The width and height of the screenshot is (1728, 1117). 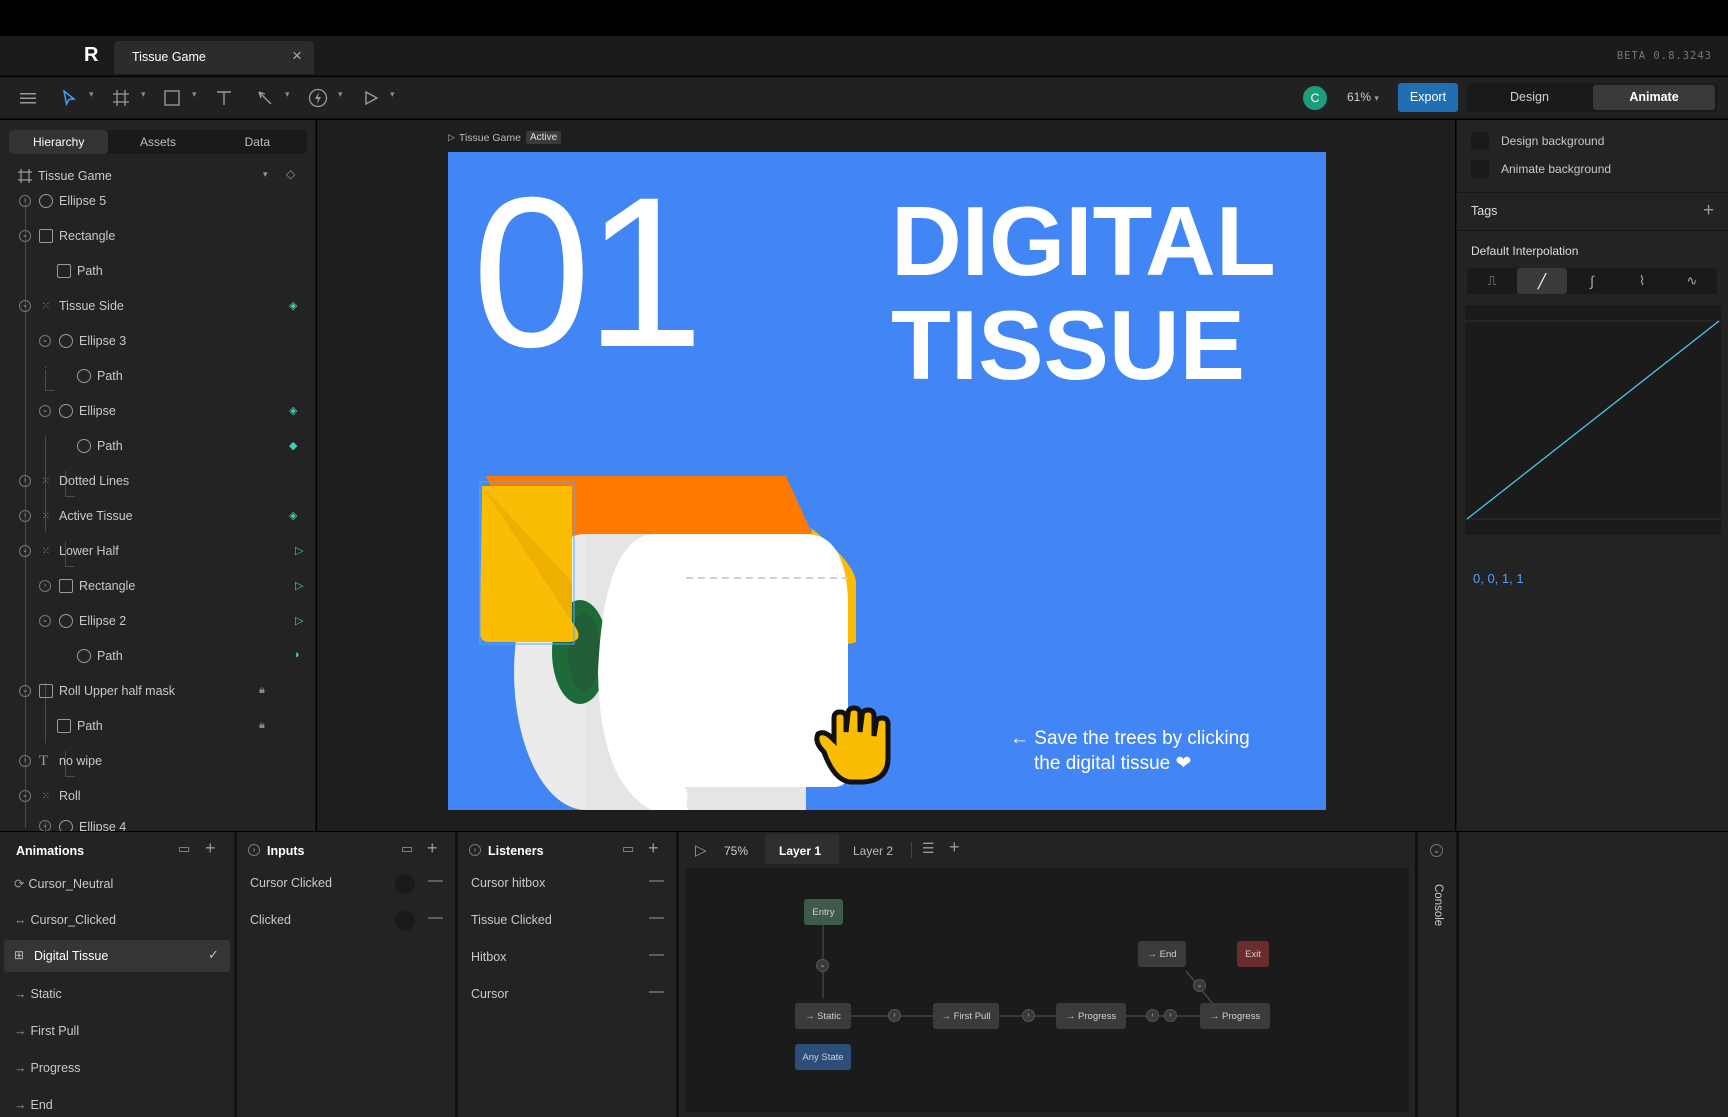 I want to click on custom-interp-icon: ⌇, so click(x=1642, y=281).